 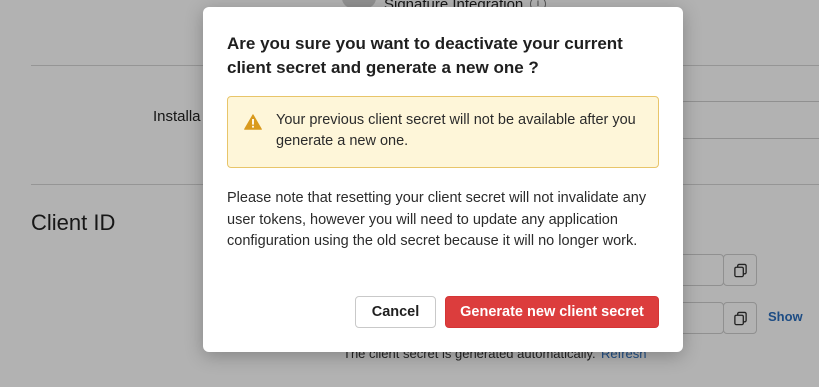 I want to click on generate-new-secret-button: Generate new client secret, so click(x=552, y=312).